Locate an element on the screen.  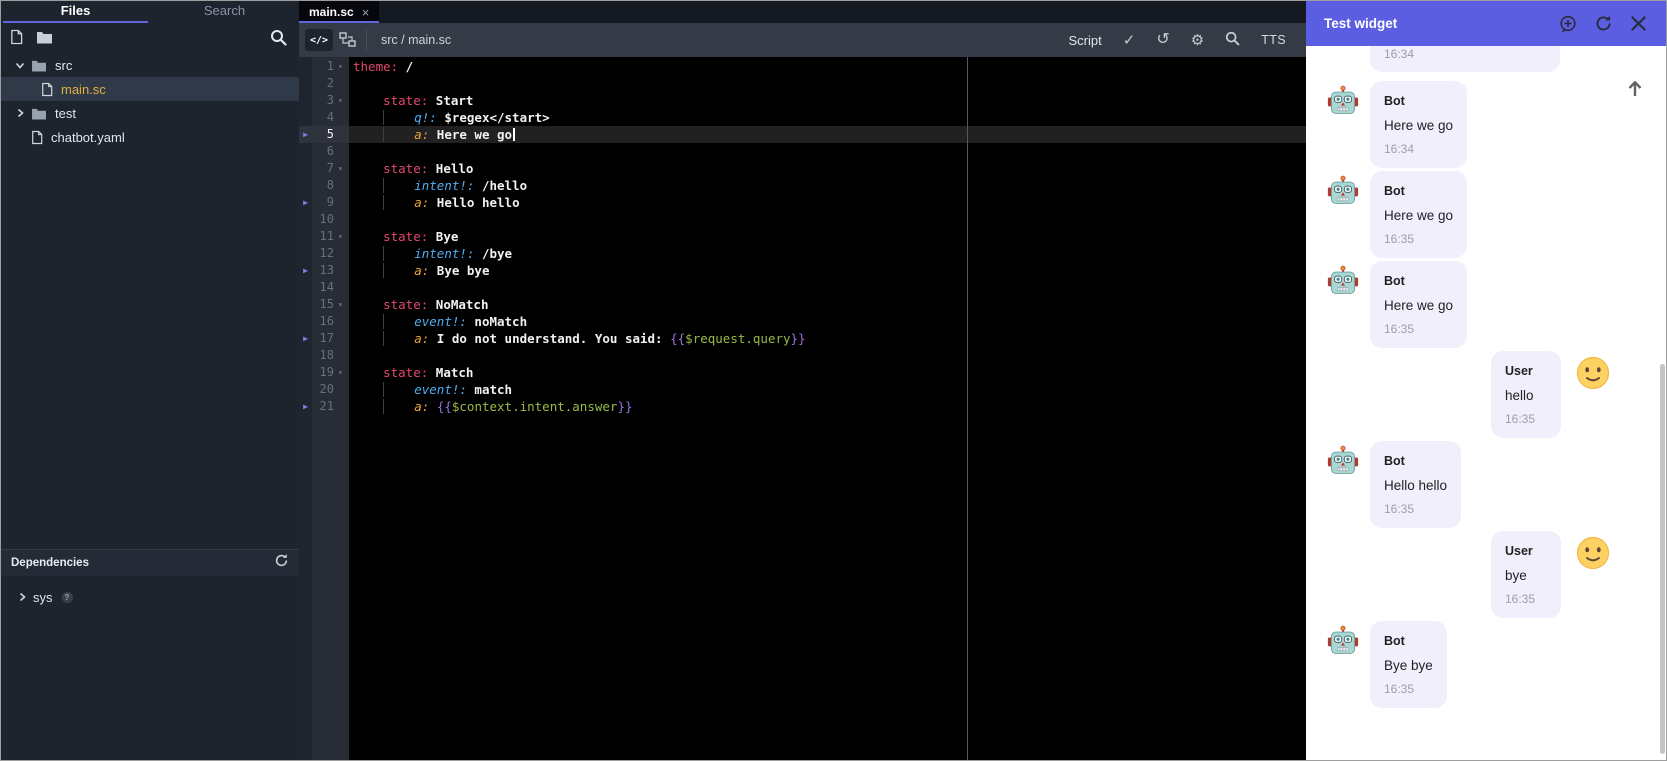
code-text: state: Hello is located at coordinates (827, 168).